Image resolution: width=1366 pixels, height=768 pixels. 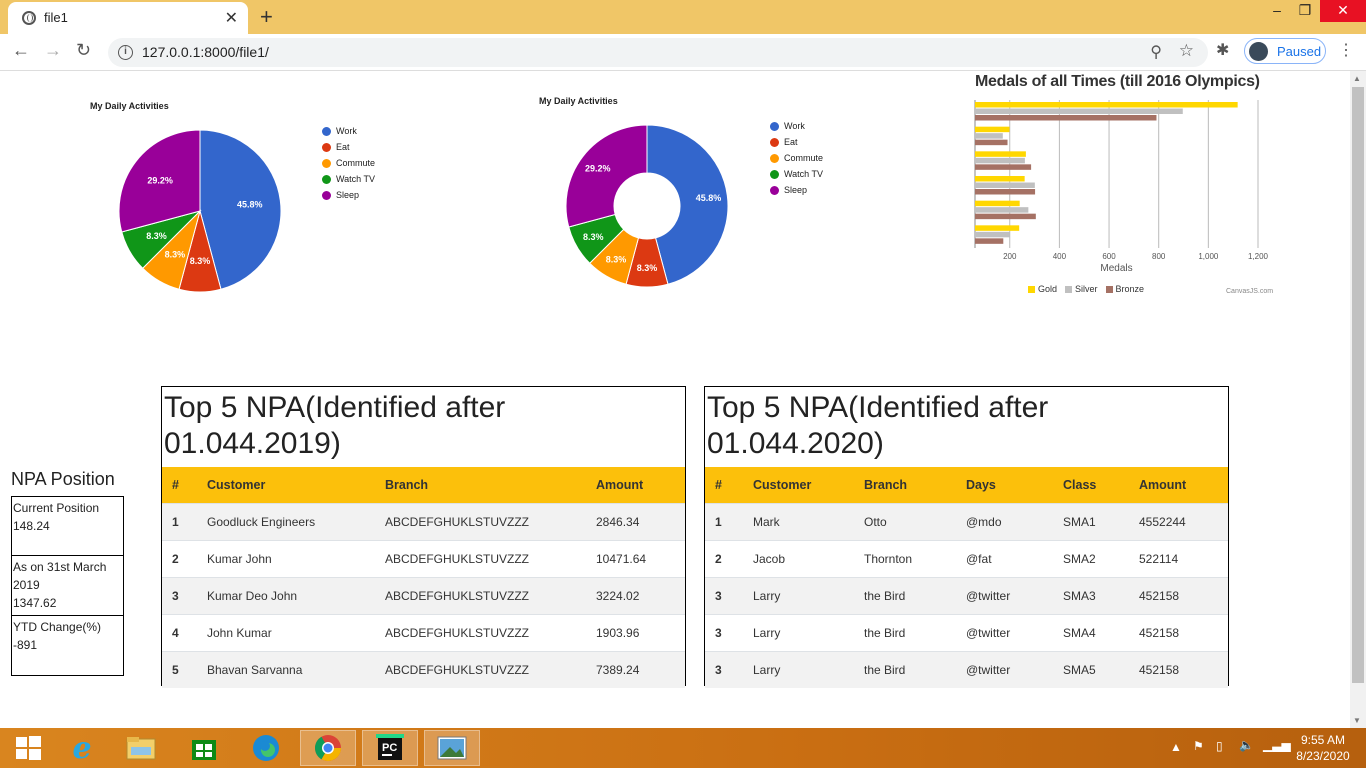 I want to click on chart-credit: CanvasJS.com, so click(x=1249, y=291).